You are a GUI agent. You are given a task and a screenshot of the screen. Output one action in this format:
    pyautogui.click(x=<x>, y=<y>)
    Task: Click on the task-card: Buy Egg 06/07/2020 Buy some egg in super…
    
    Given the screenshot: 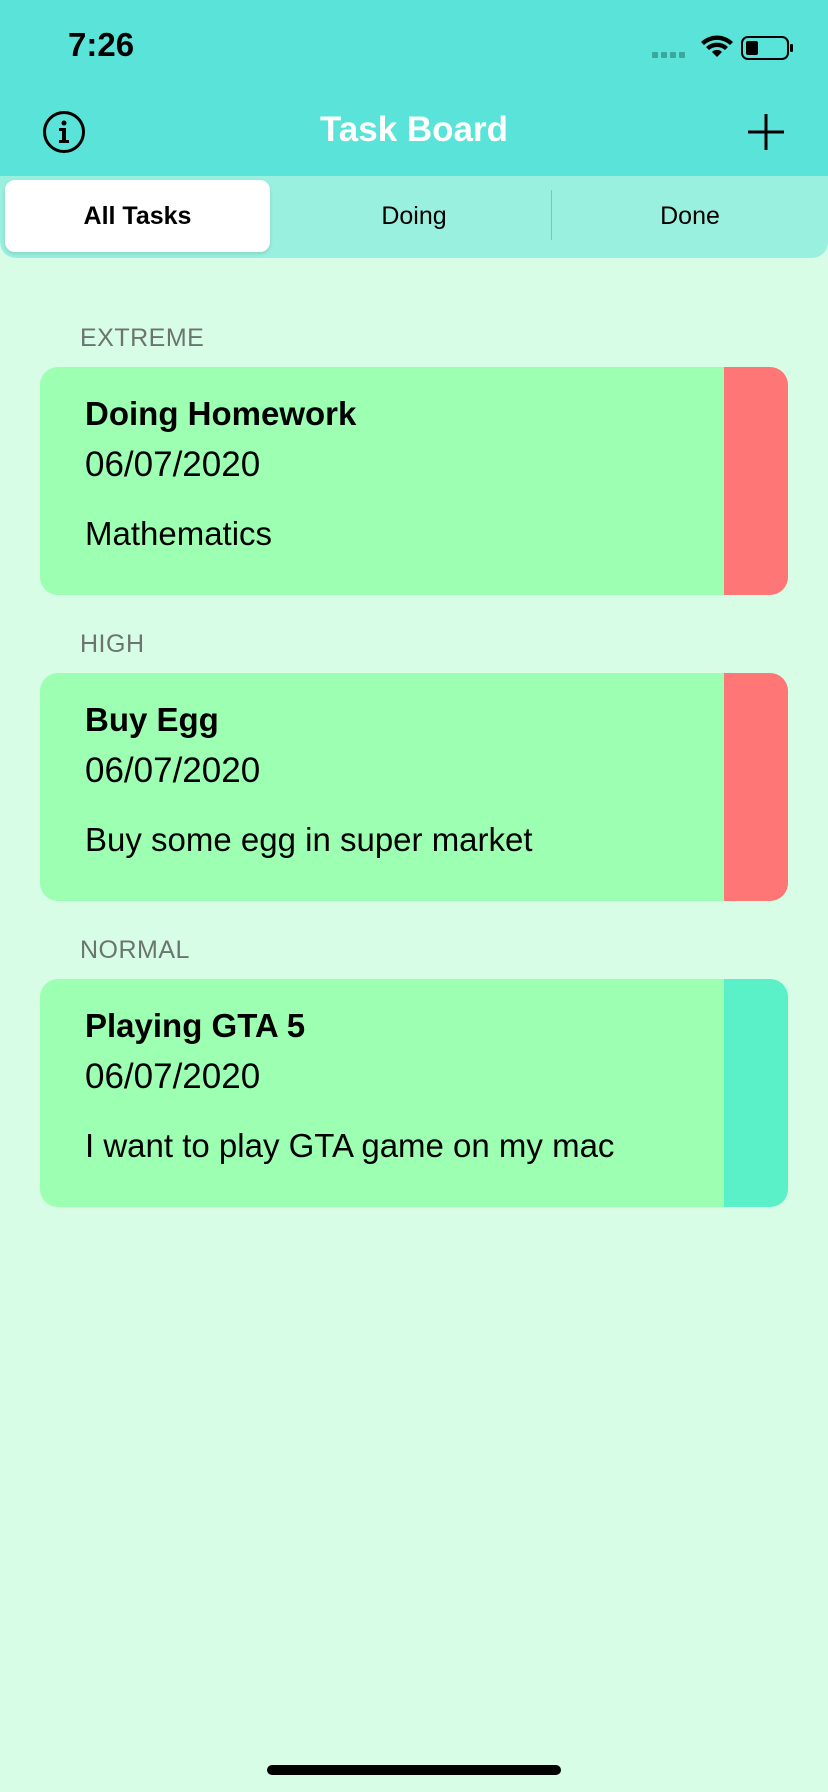 What is the action you would take?
    pyautogui.click(x=414, y=787)
    